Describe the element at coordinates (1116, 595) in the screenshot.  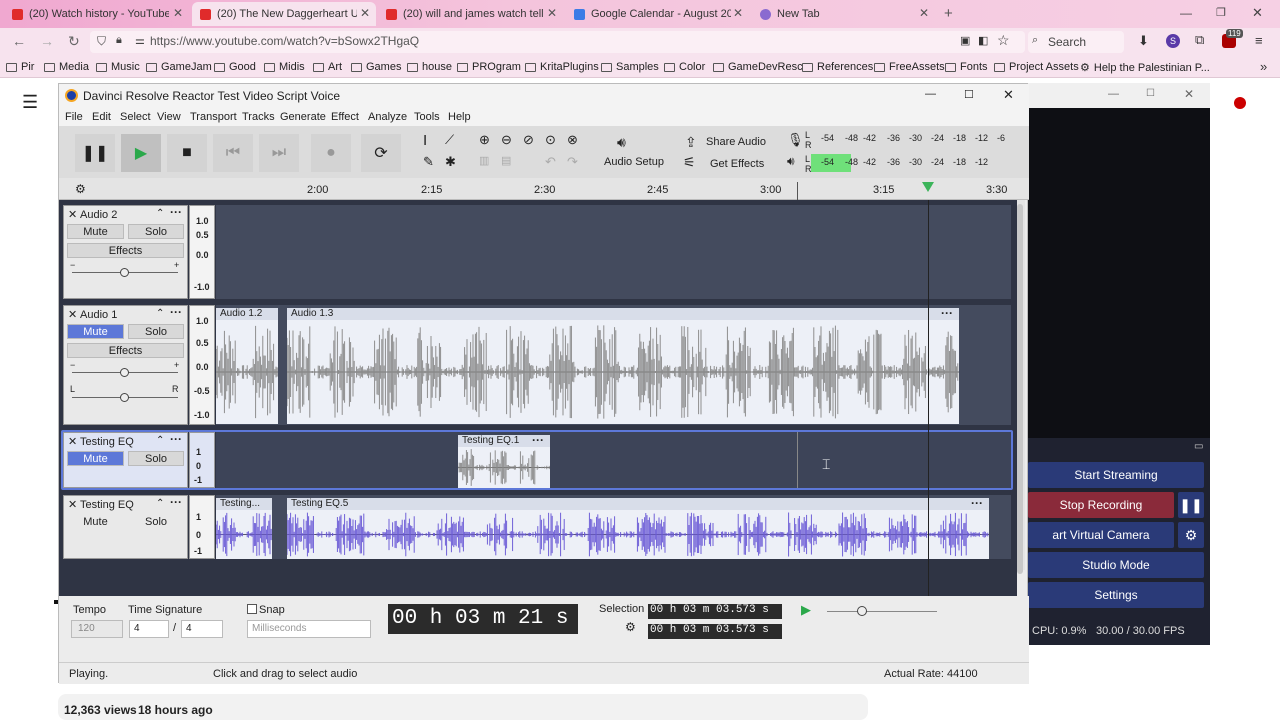
I see `settings-button: Settings` at that location.